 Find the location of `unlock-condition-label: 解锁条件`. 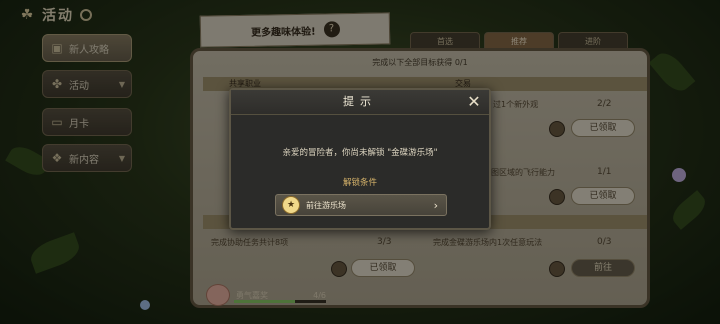

unlock-condition-label: 解锁条件 is located at coordinates (359, 183).